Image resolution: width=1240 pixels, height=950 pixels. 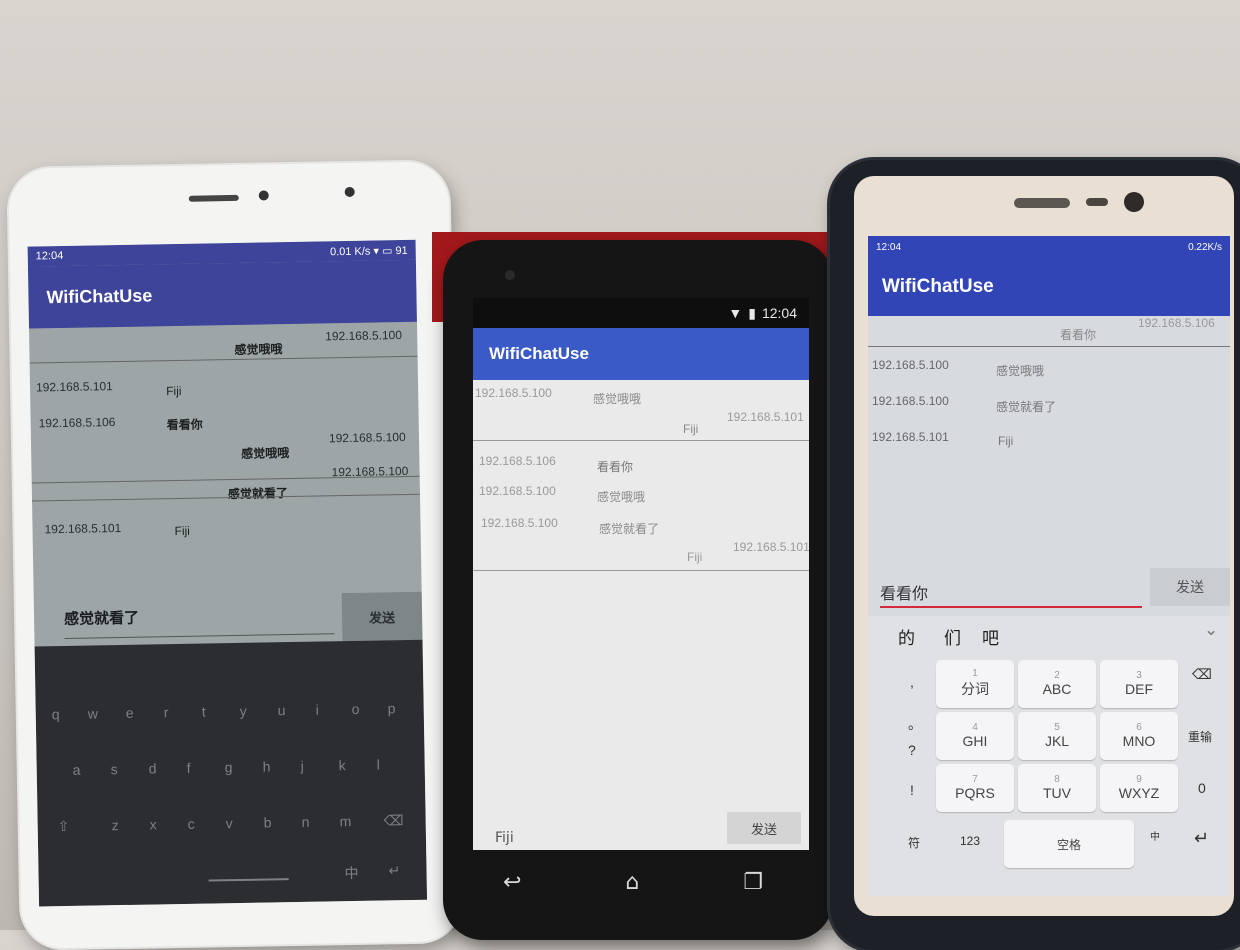 What do you see at coordinates (115, 825) in the screenshot?
I see `key: z` at bounding box center [115, 825].